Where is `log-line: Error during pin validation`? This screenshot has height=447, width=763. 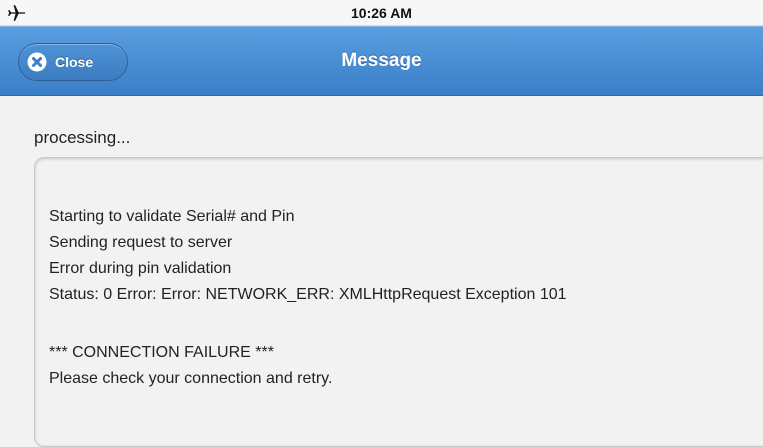
log-line: Error during pin validation is located at coordinates (140, 268).